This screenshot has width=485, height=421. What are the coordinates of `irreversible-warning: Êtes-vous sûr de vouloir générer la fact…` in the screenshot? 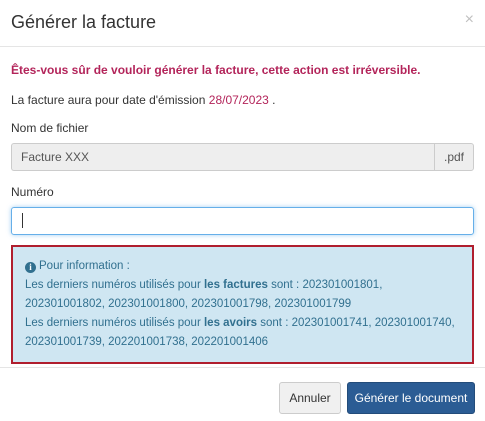 It's located at (216, 70).